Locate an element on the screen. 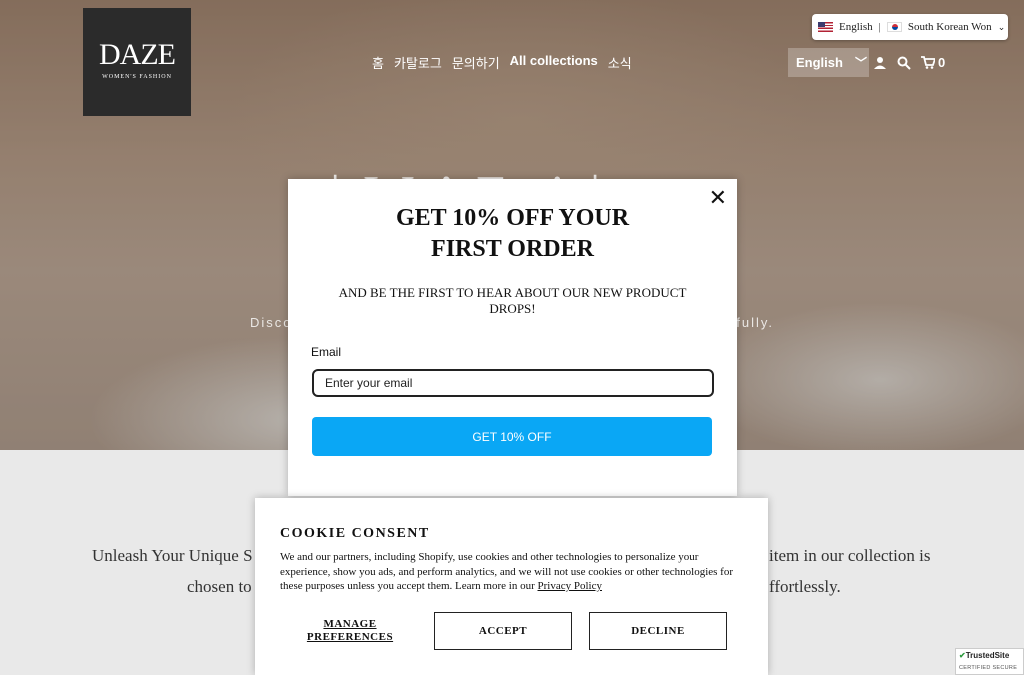 Image resolution: width=1024 pixels, height=675 pixels. currency-label: South Korean Won is located at coordinates (949, 27).